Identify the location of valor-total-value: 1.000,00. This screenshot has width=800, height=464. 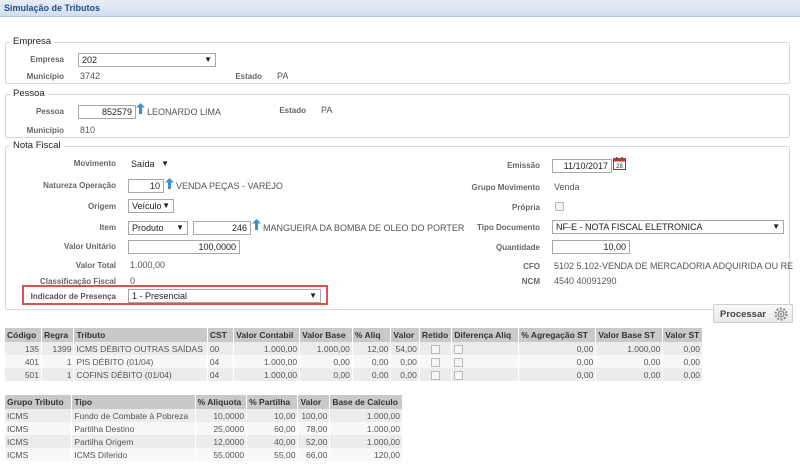
(148, 265).